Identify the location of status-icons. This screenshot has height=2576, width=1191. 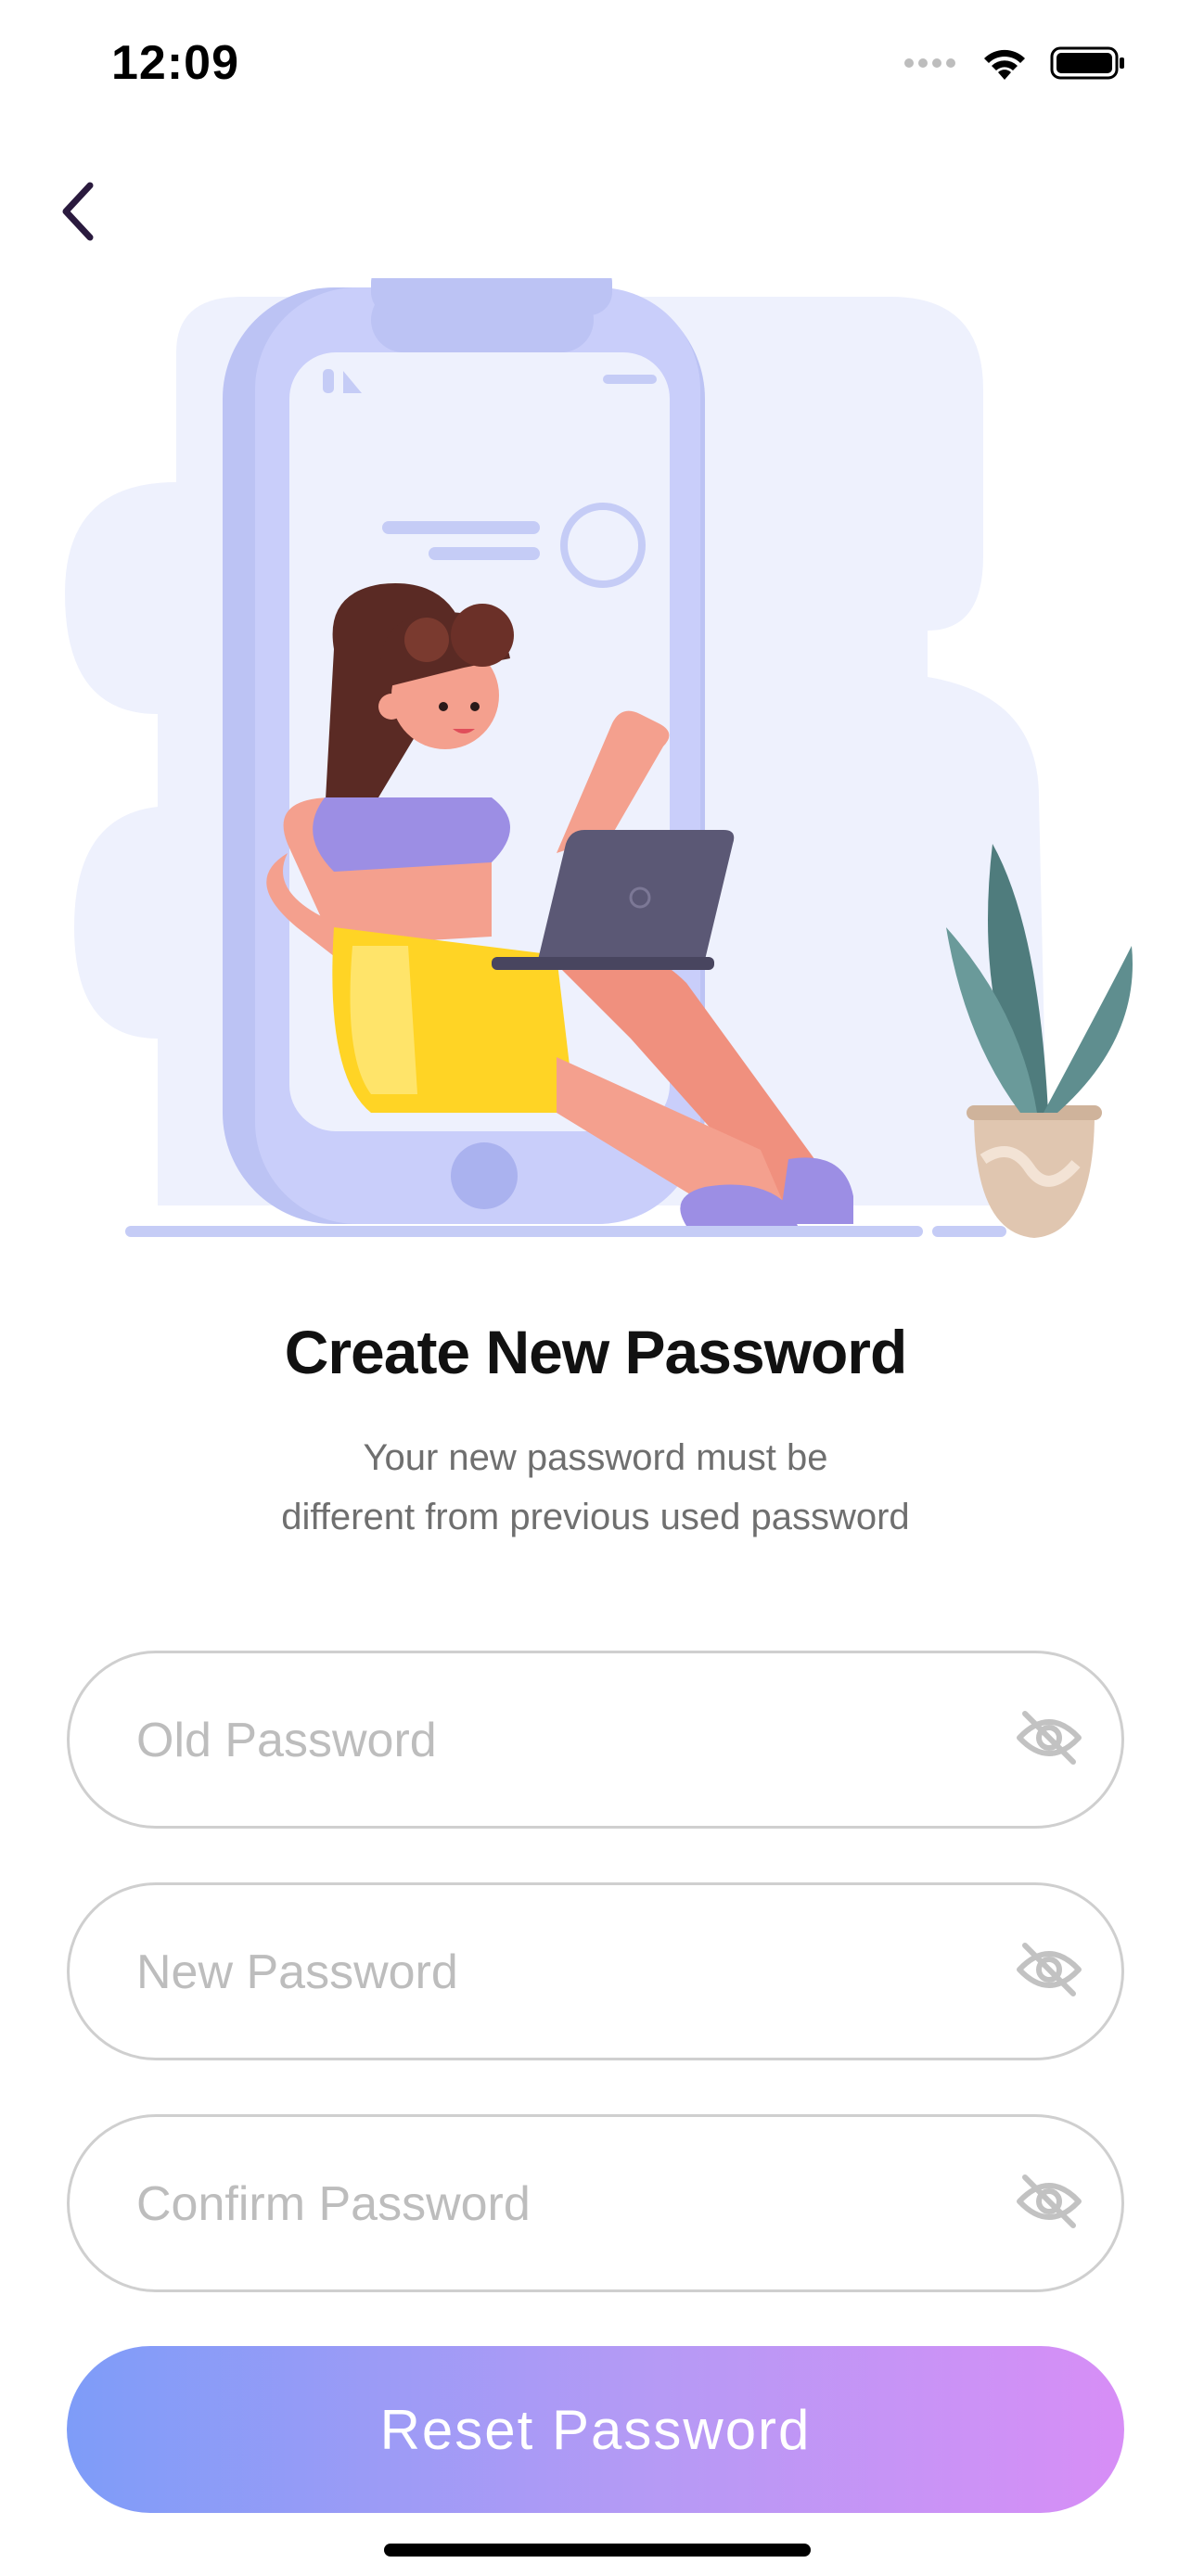
(1014, 66).